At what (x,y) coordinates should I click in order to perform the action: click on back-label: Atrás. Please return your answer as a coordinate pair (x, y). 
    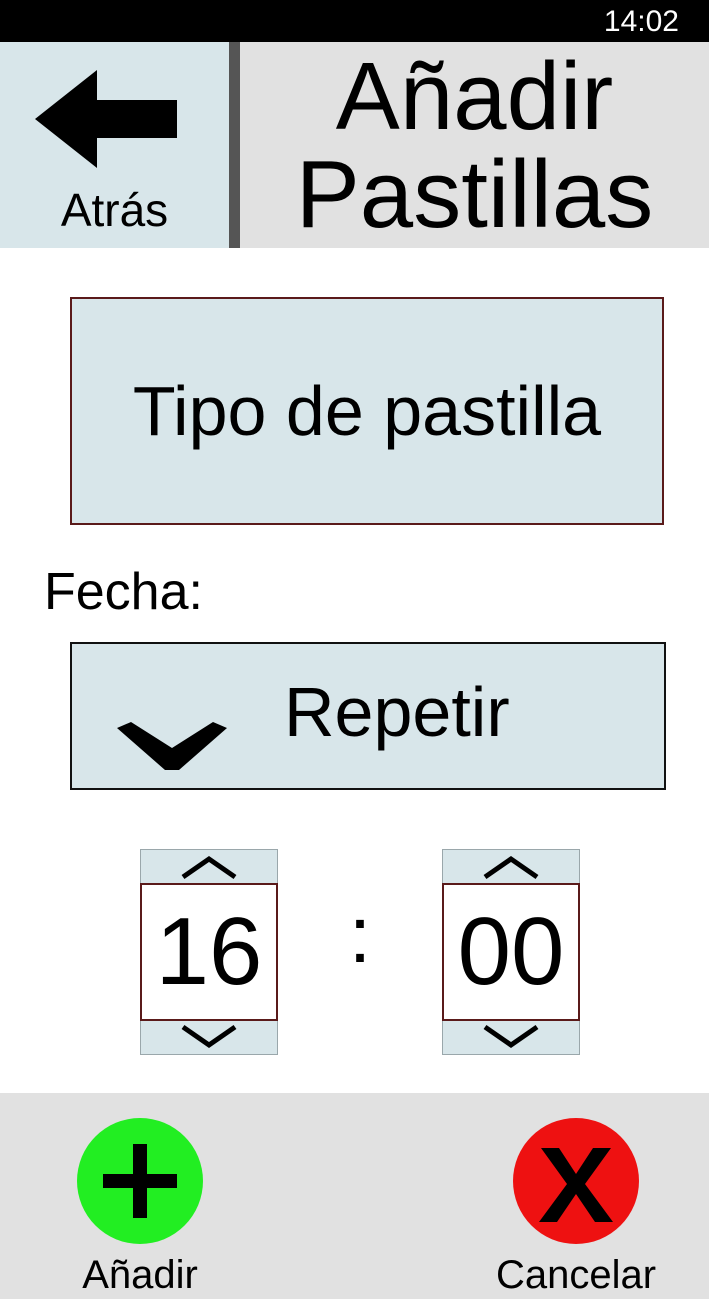
    Looking at the image, I should click on (114, 210).